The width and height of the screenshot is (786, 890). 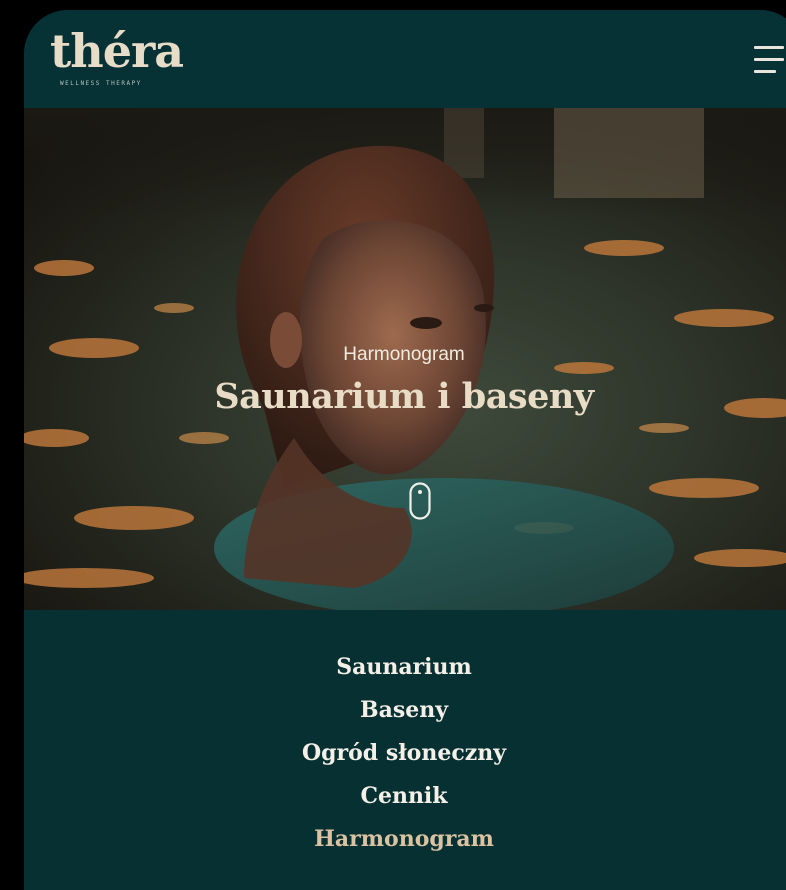 I want to click on nav-item-saunarium: Saunarium, so click(x=404, y=667).